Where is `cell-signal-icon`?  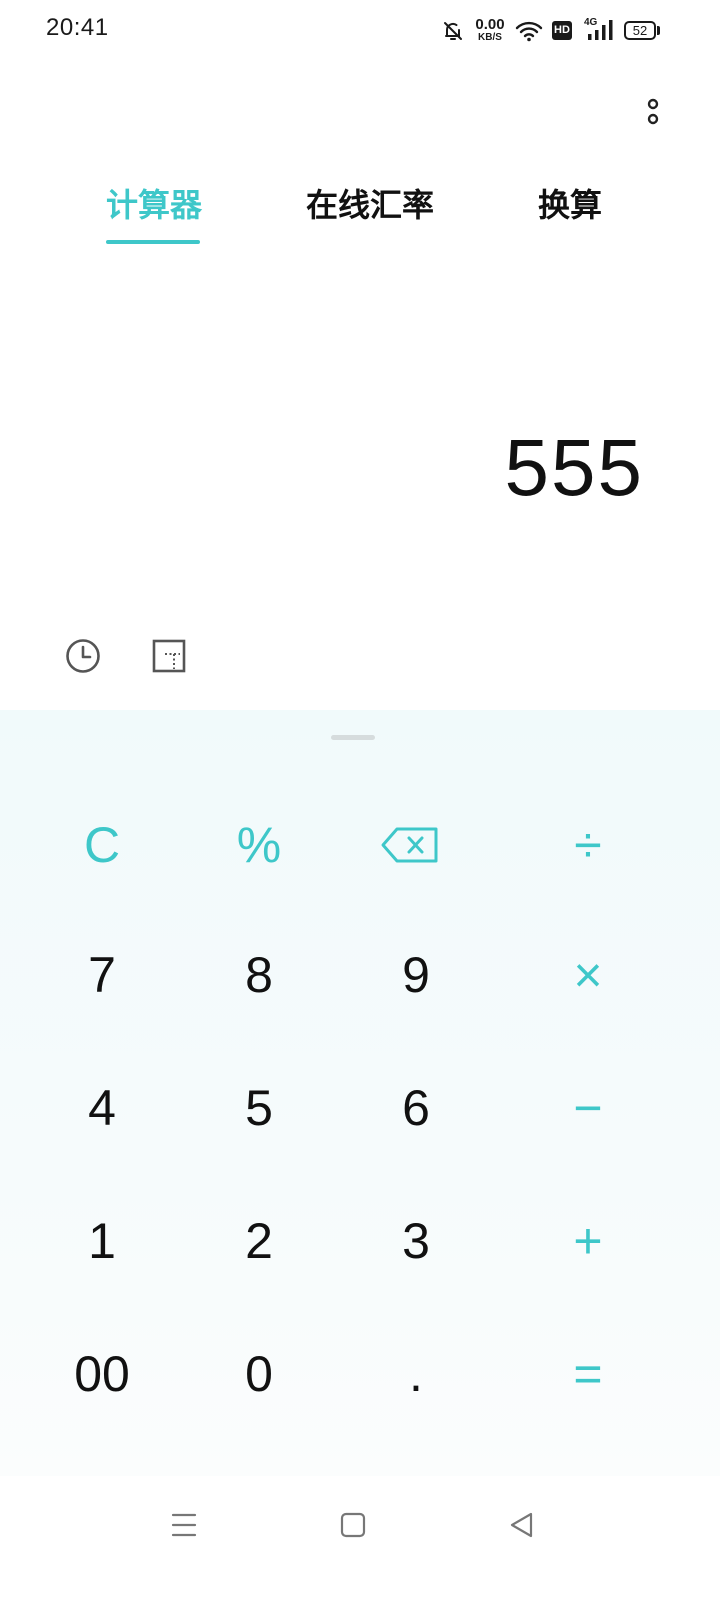 cell-signal-icon is located at coordinates (600, 30).